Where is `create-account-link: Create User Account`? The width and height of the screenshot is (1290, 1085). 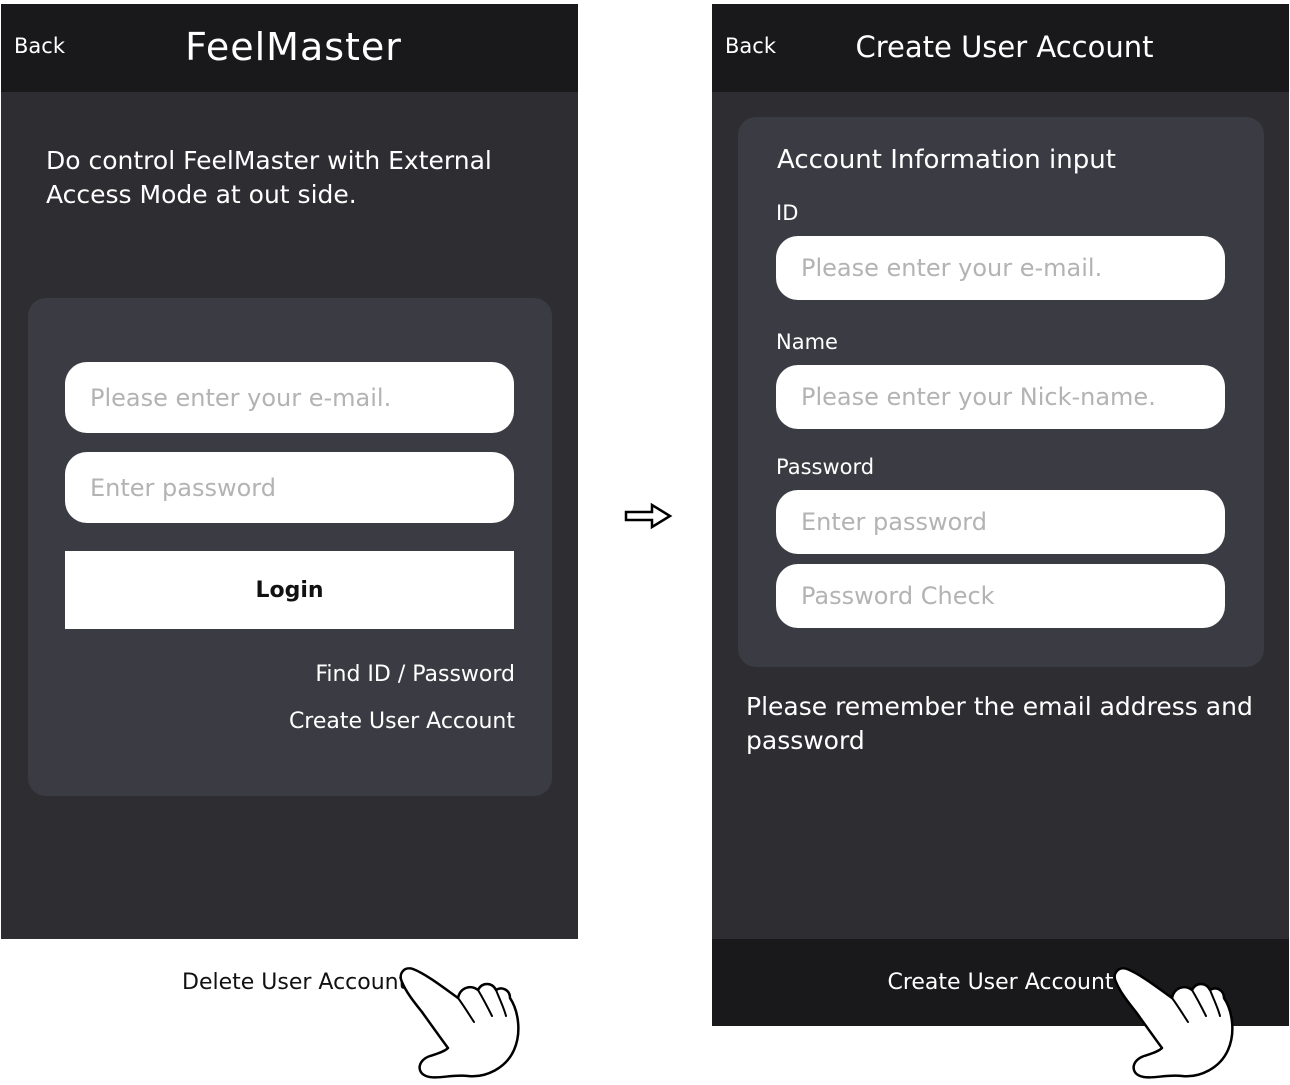 create-account-link: Create User Account is located at coordinates (402, 721).